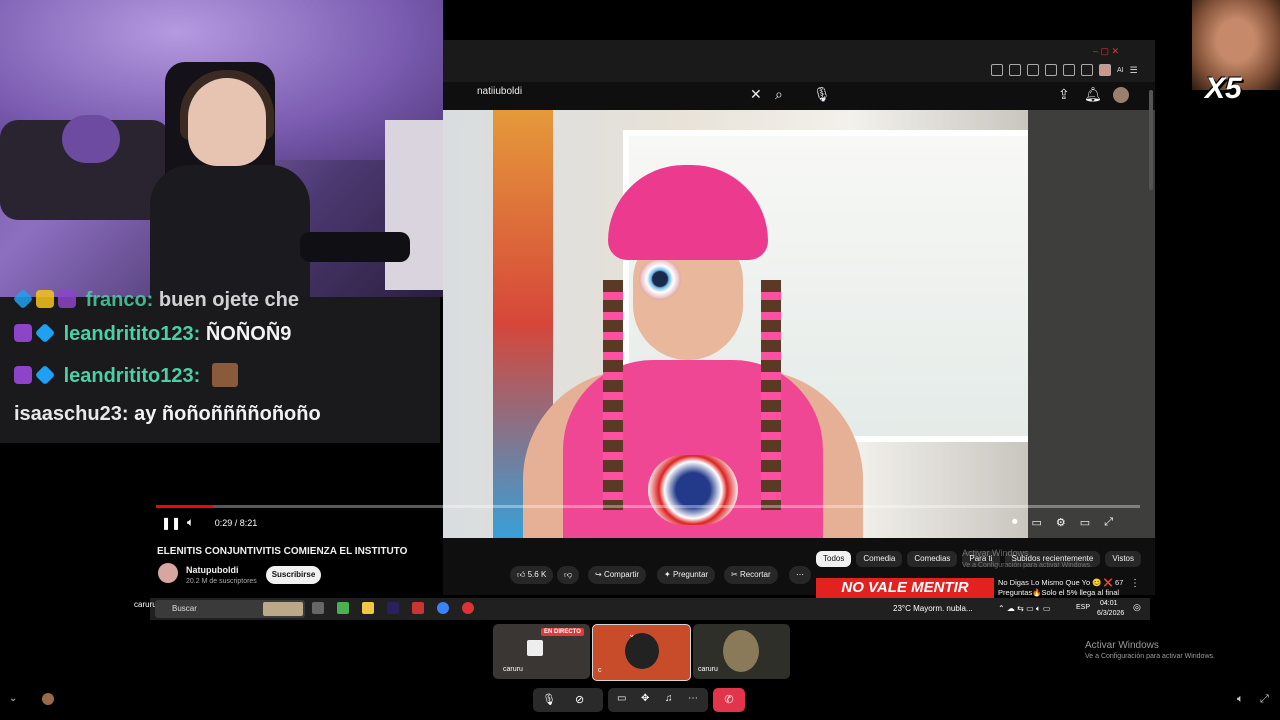 The width and height of the screenshot is (1280, 720). What do you see at coordinates (997, 70) in the screenshot?
I see `bookmark-icon` at bounding box center [997, 70].